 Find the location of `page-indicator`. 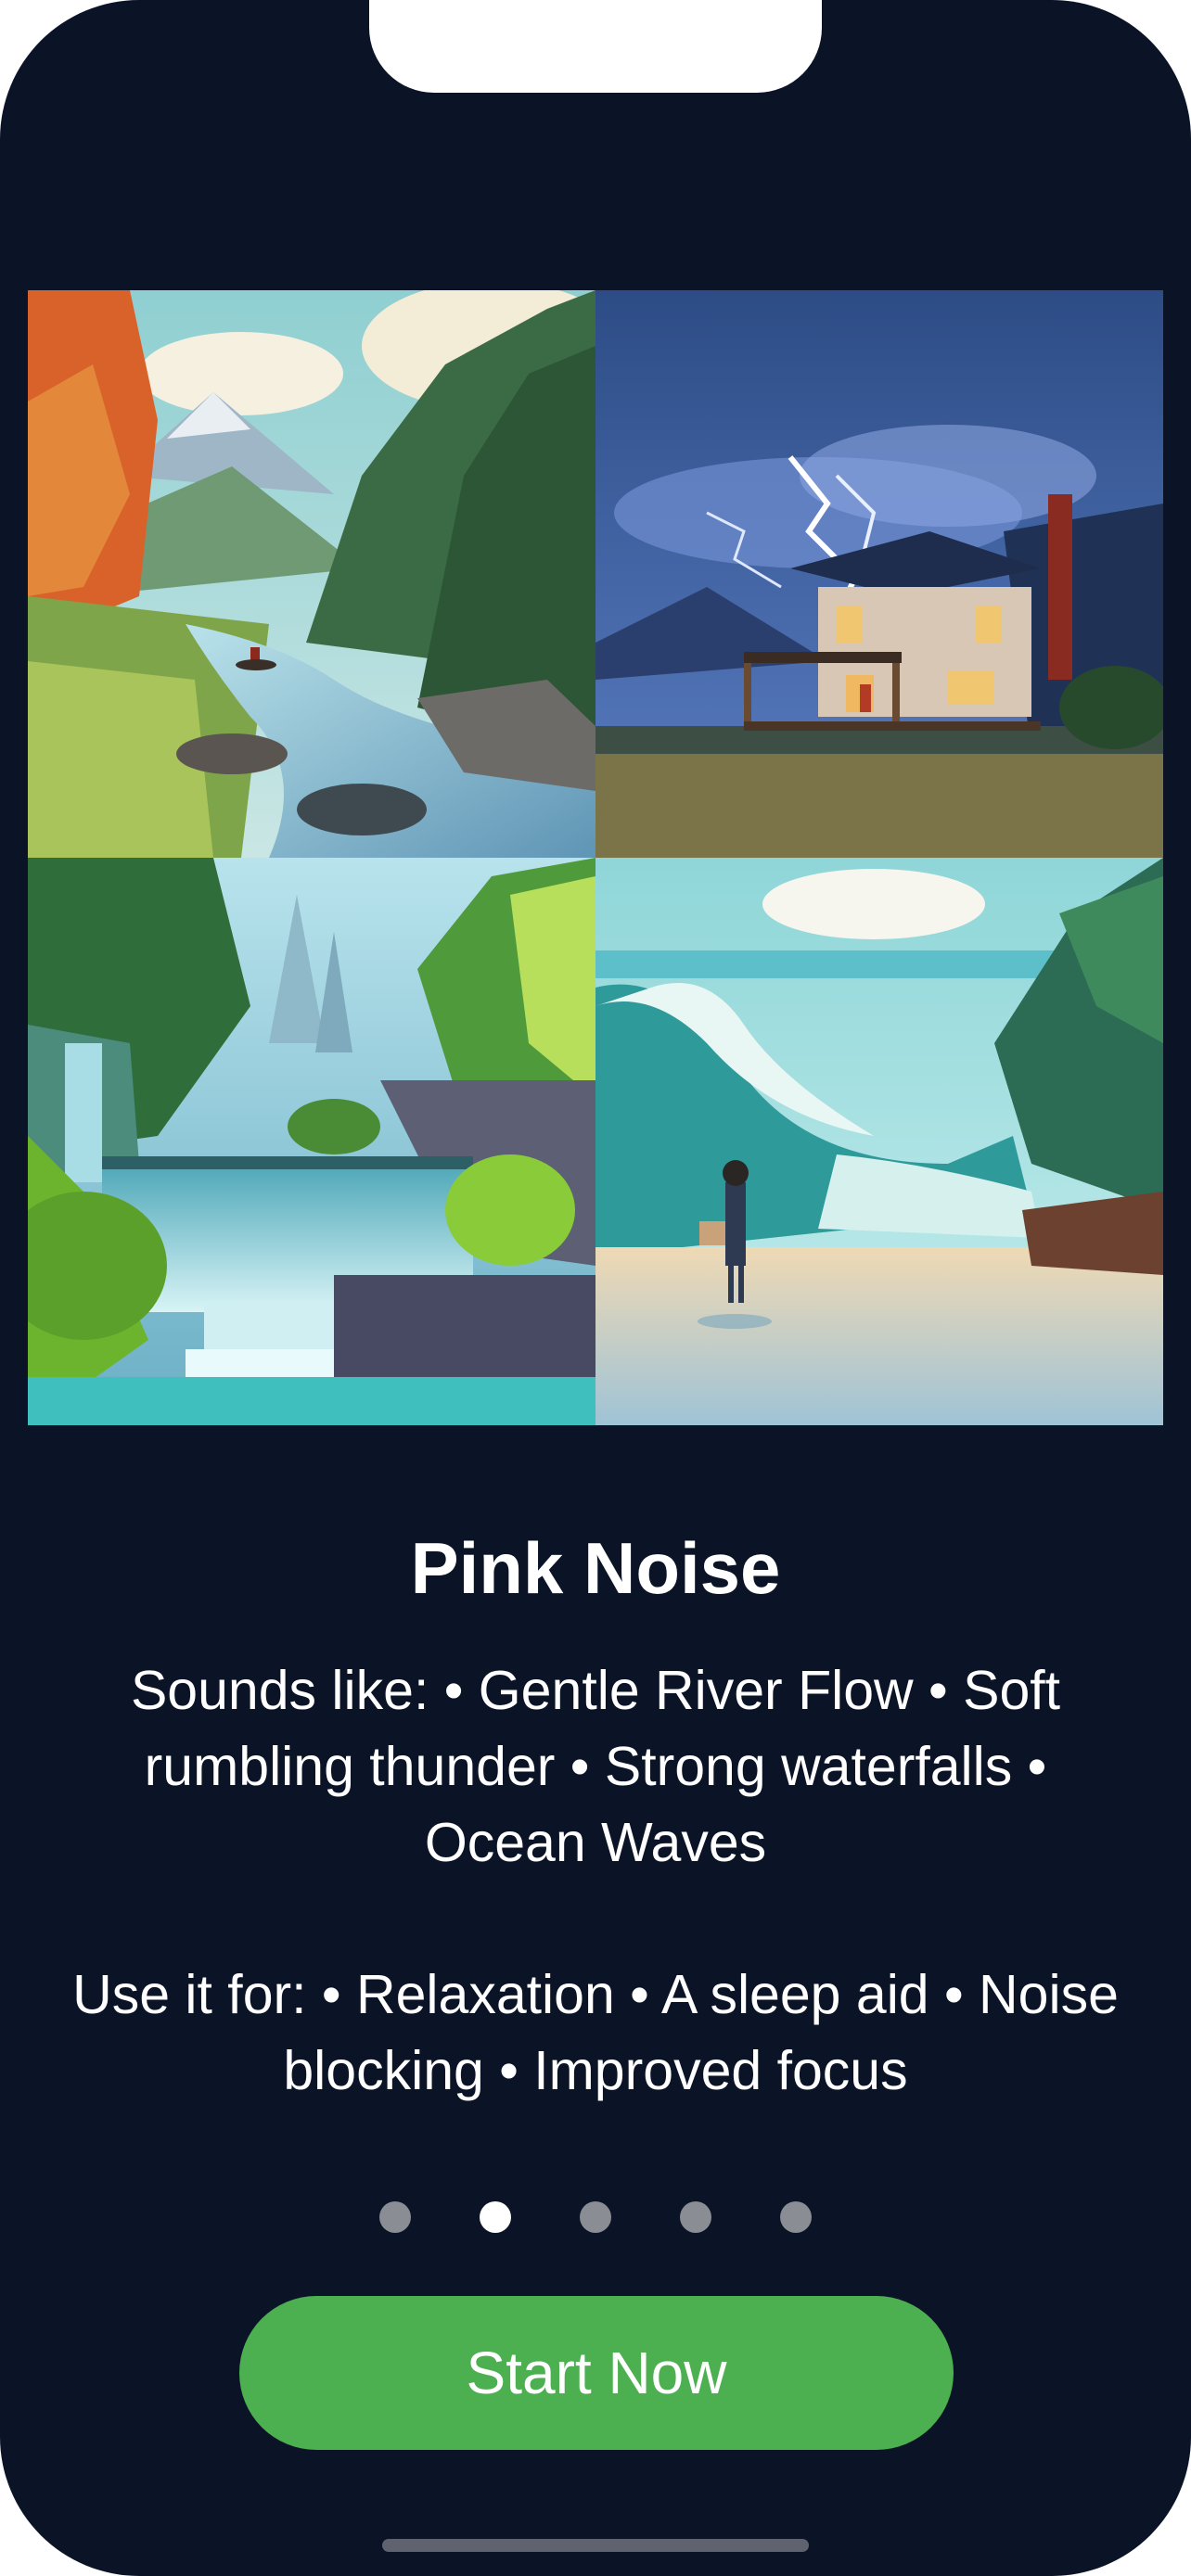

page-indicator is located at coordinates (595, 2217).